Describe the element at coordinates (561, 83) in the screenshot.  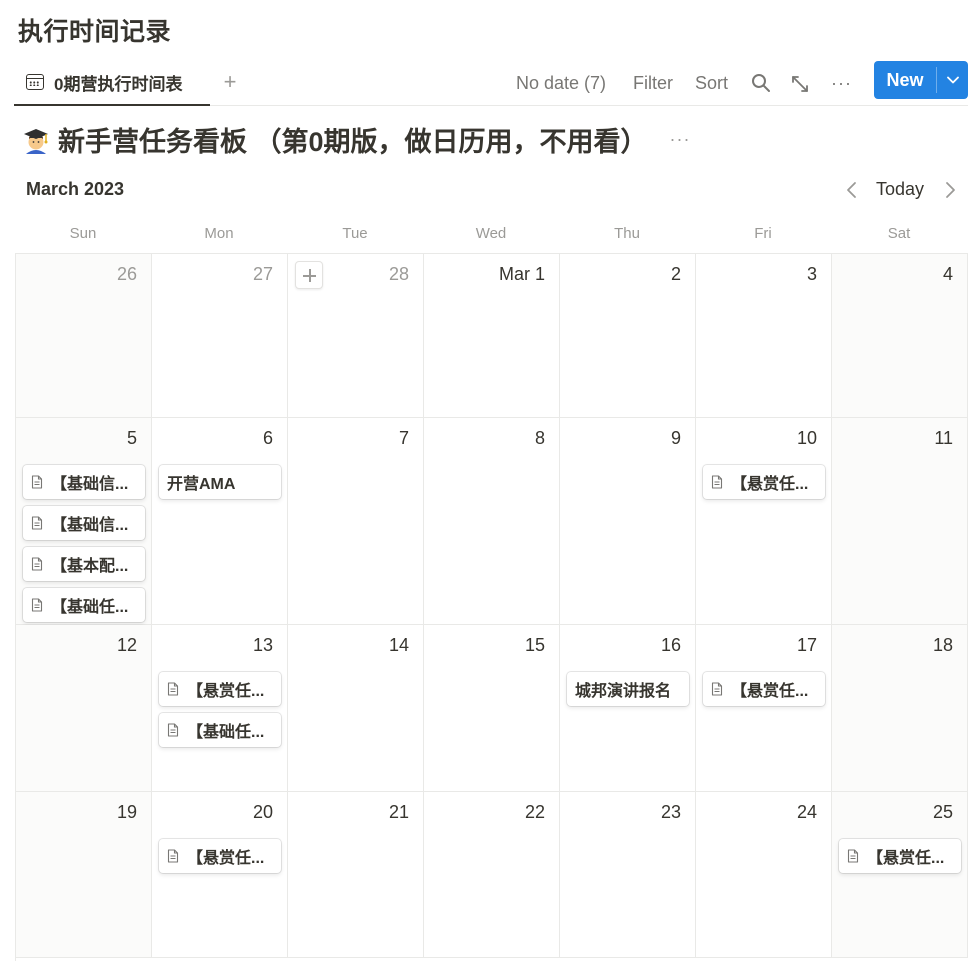
I see `no-date-button: No date (7)` at that location.